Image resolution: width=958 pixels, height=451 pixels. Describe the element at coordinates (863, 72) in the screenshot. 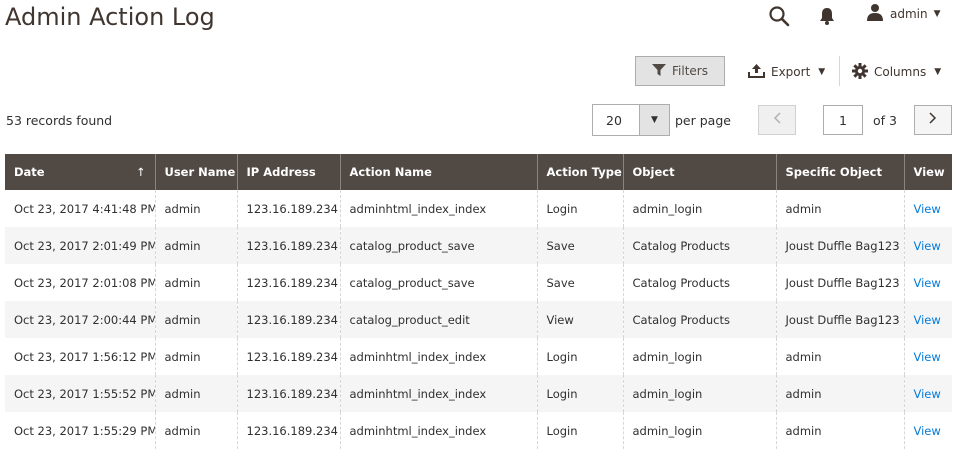

I see `gear-icon` at that location.